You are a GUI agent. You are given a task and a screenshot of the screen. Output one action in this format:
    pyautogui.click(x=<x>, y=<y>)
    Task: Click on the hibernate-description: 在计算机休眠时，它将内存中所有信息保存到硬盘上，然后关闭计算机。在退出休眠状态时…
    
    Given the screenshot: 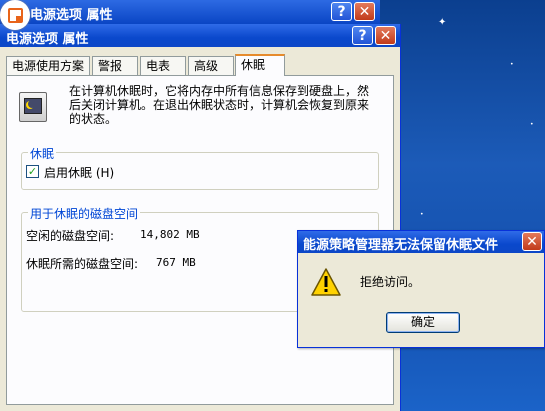 What is the action you would take?
    pyautogui.click(x=219, y=105)
    